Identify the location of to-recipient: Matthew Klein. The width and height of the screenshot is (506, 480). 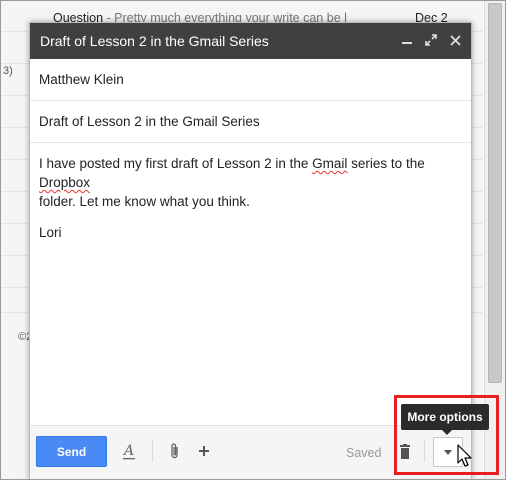
(81, 79).